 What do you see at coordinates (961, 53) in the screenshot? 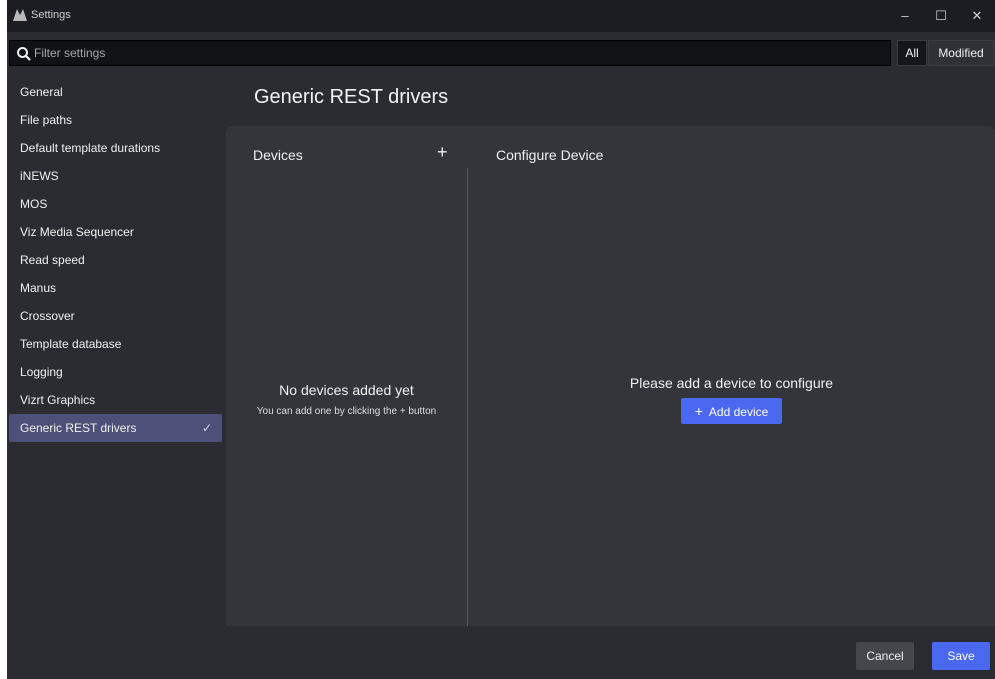
I see `filter-modified-toggle: Modified` at bounding box center [961, 53].